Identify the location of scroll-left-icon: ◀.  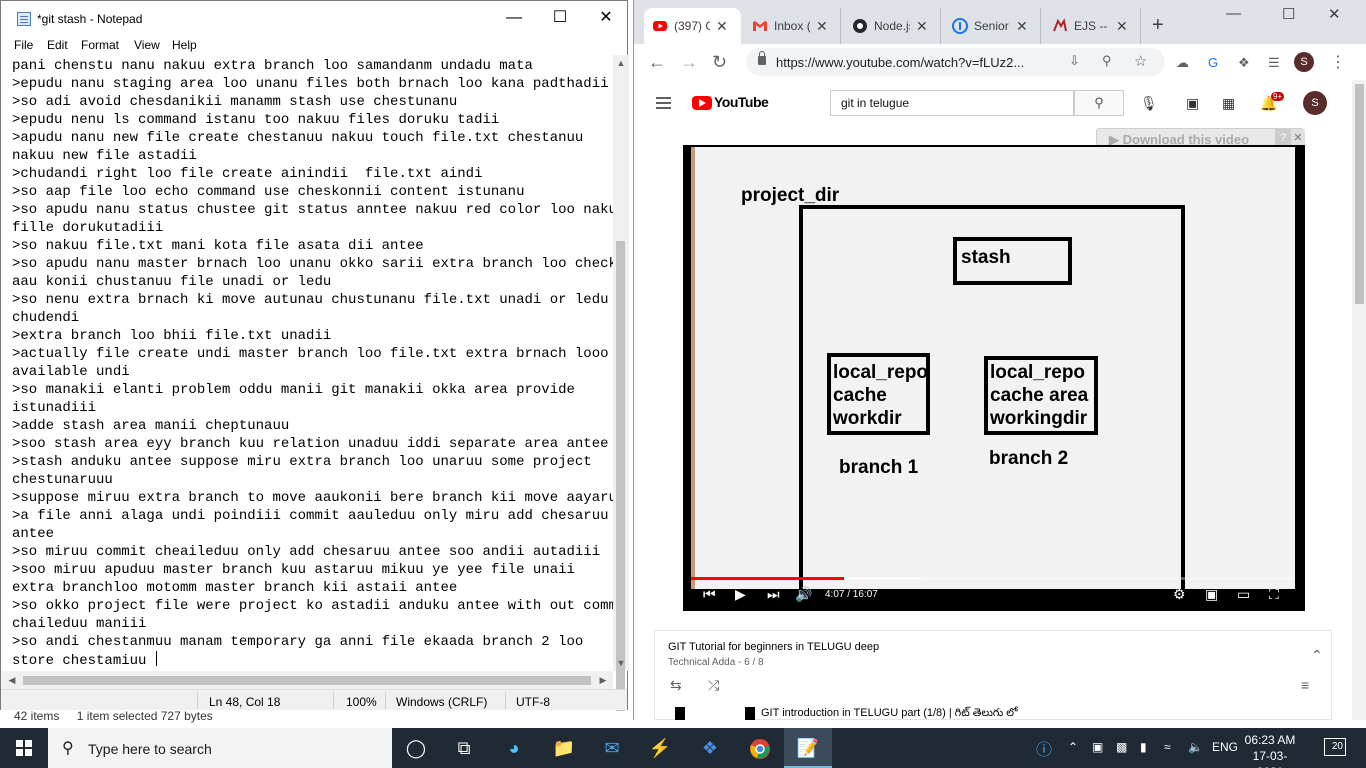
(12, 680).